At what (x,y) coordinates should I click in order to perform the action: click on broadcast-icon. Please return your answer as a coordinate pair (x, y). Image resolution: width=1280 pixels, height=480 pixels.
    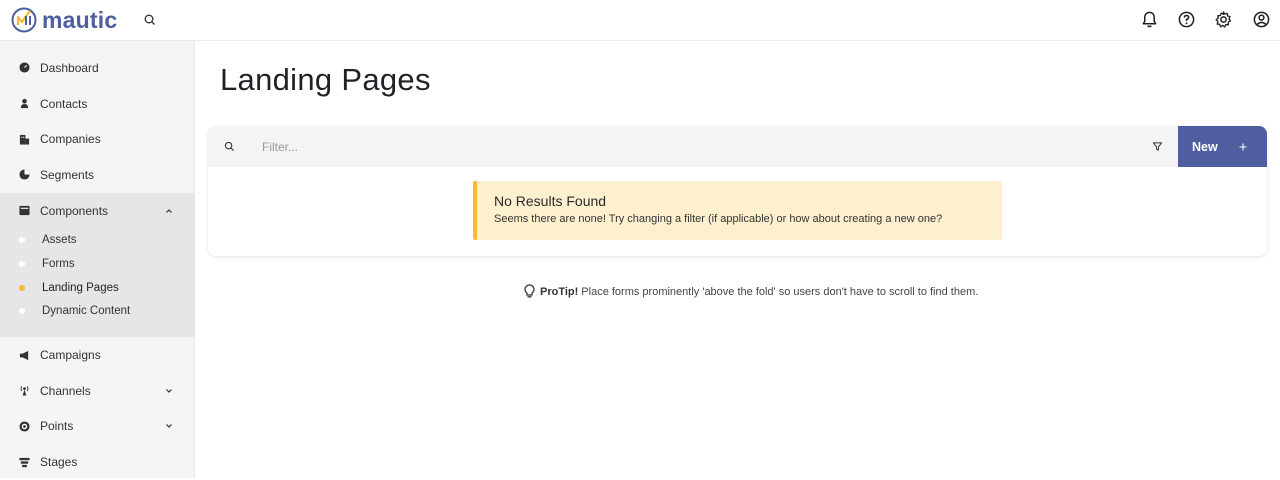
    Looking at the image, I should click on (24, 391).